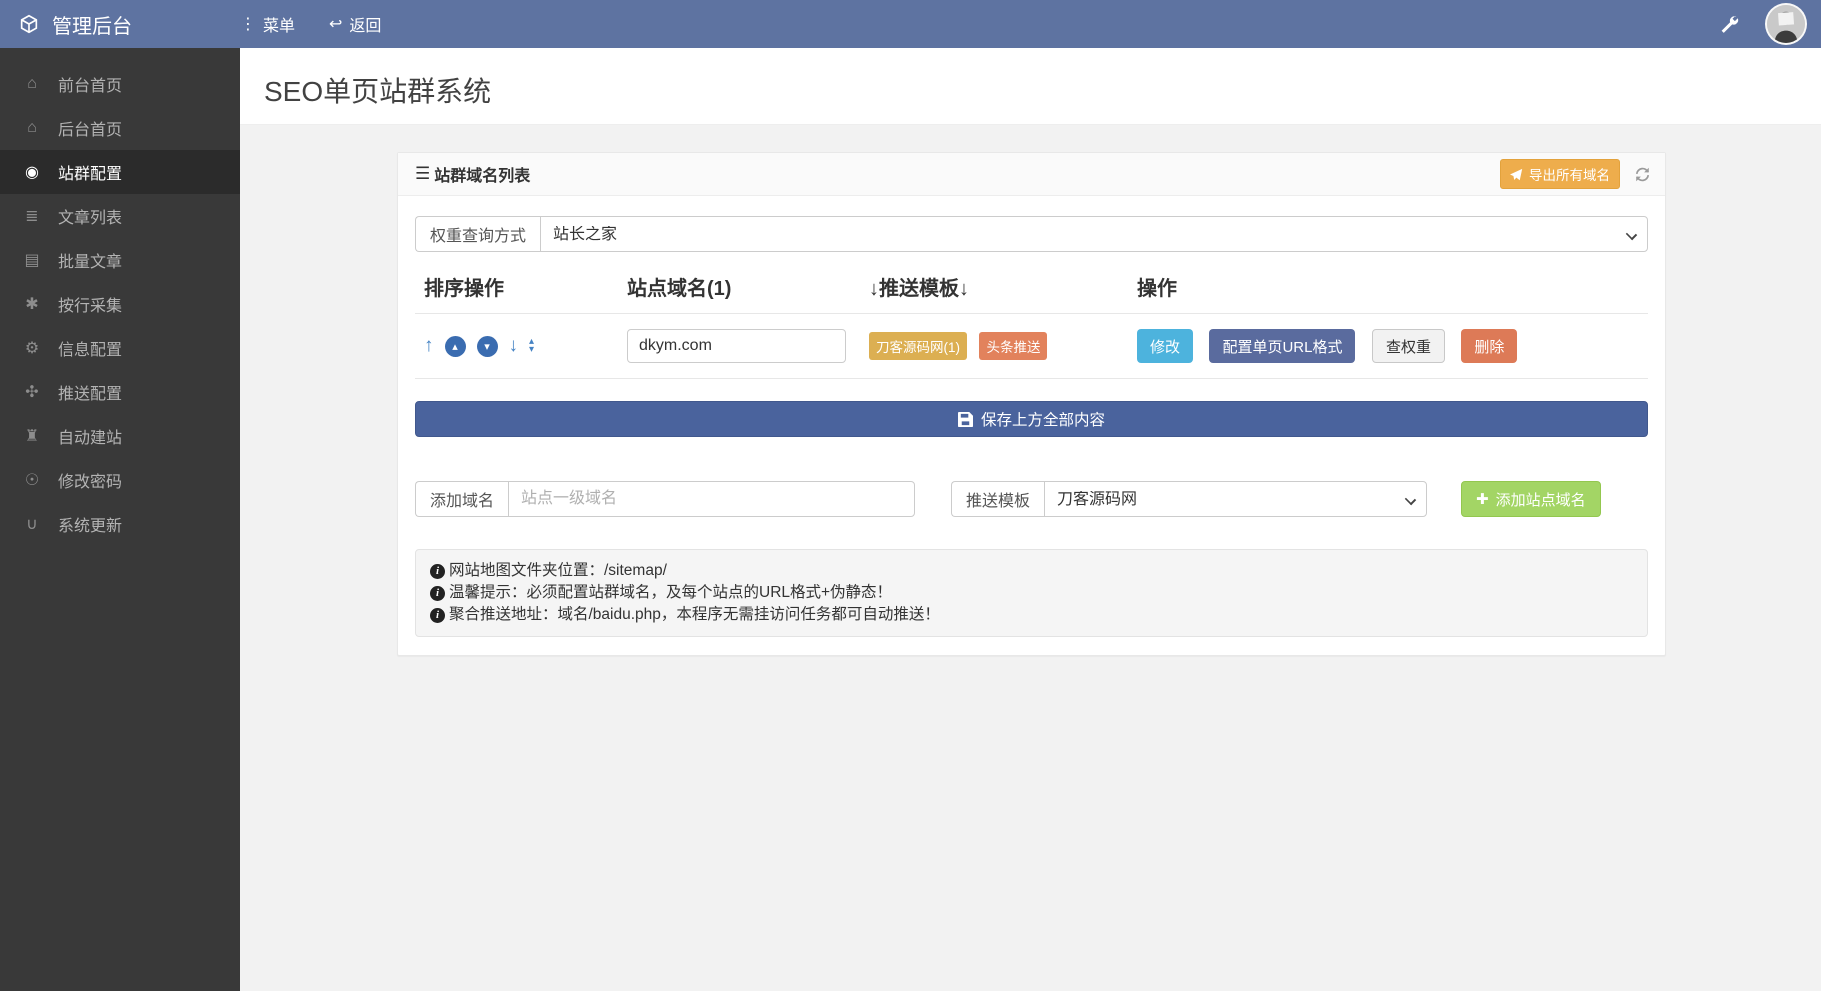 This screenshot has width=1821, height=991. I want to click on sort-toggle-icon: ▴ ▾, so click(532, 346).